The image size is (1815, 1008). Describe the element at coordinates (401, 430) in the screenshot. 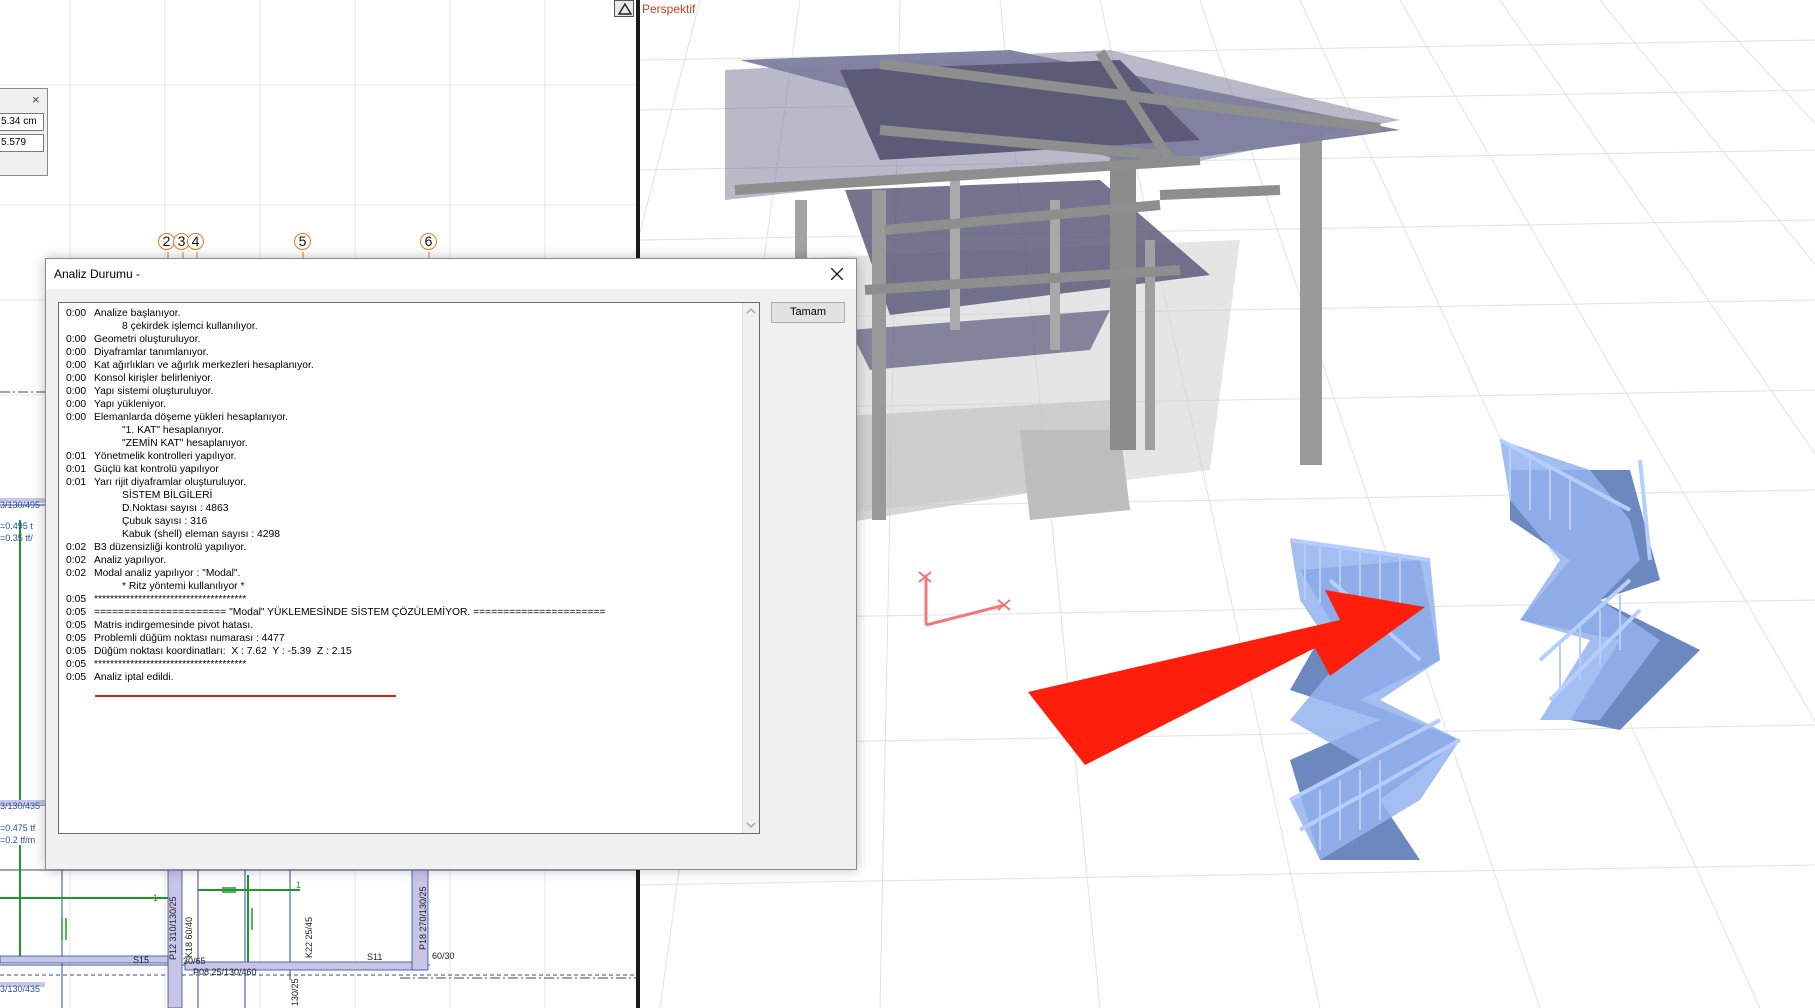

I see `log-line: "1. KAT" hesaplanıyor.` at that location.